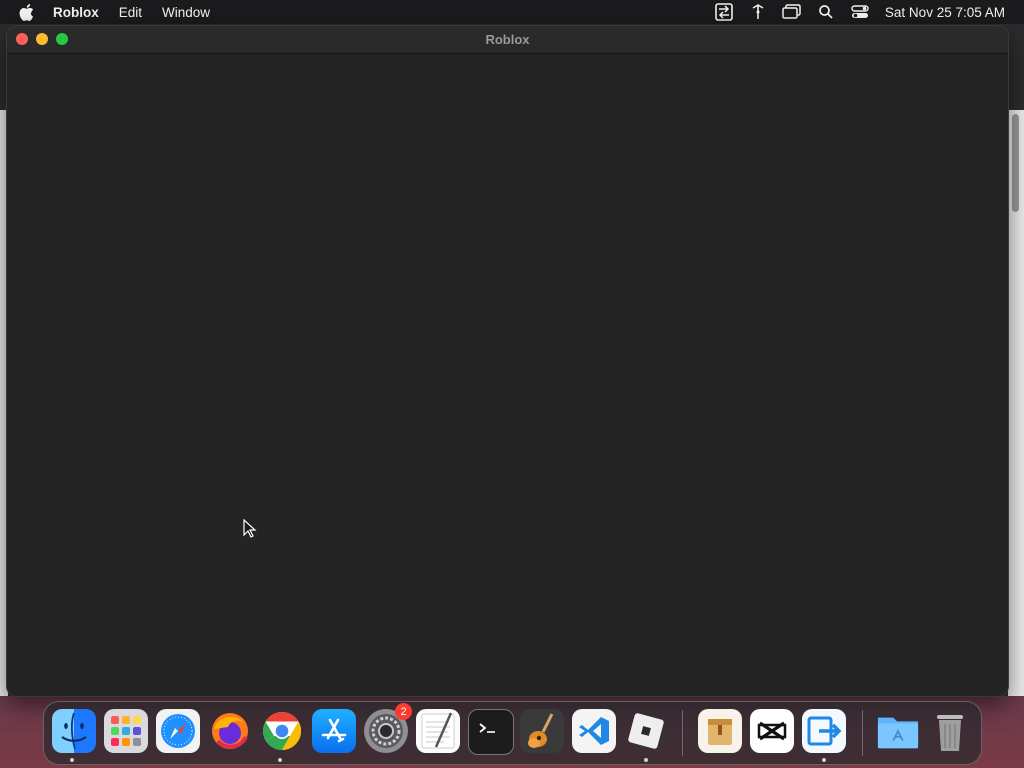 Image resolution: width=1024 pixels, height=768 pixels. I want to click on window-title-bar: Roblox, so click(507, 40).